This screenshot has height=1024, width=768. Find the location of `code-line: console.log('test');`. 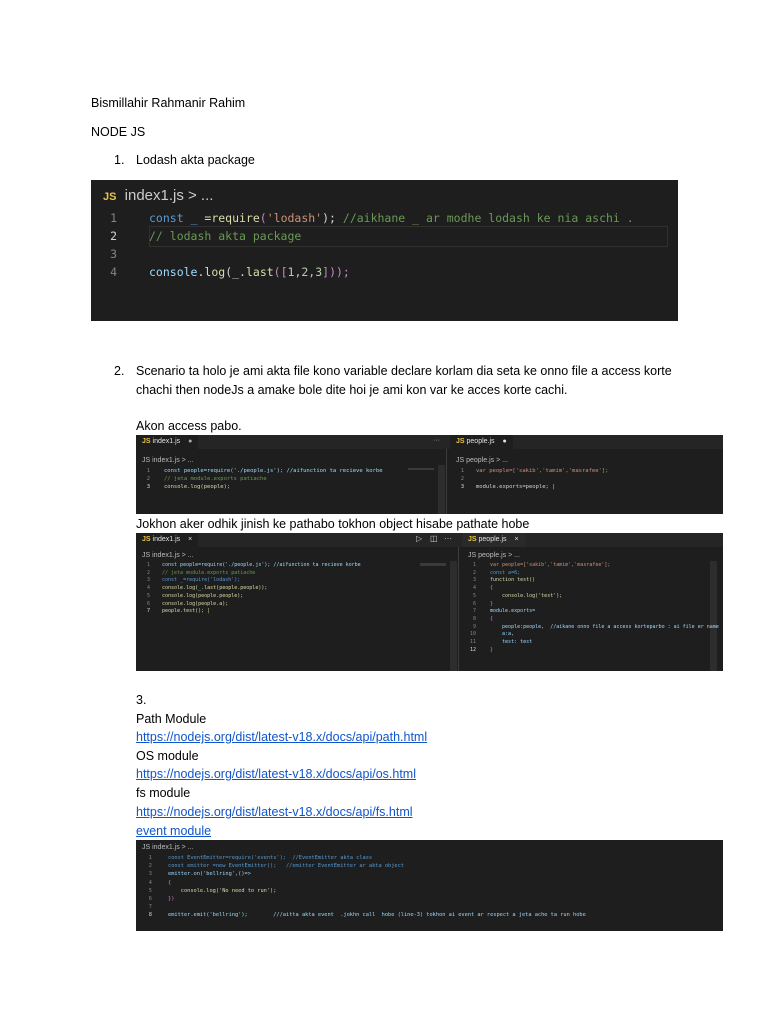

code-line: console.log('test'); is located at coordinates (526, 595).